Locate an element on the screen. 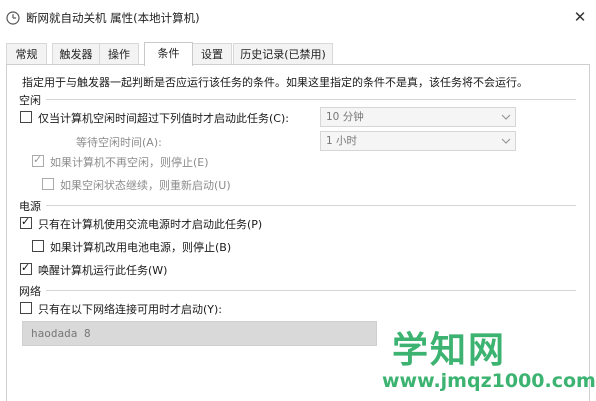 This screenshot has width=596, height=401. title-bar: 断网就自动关机 属性(本地计算机) ✕ is located at coordinates (298, 17).